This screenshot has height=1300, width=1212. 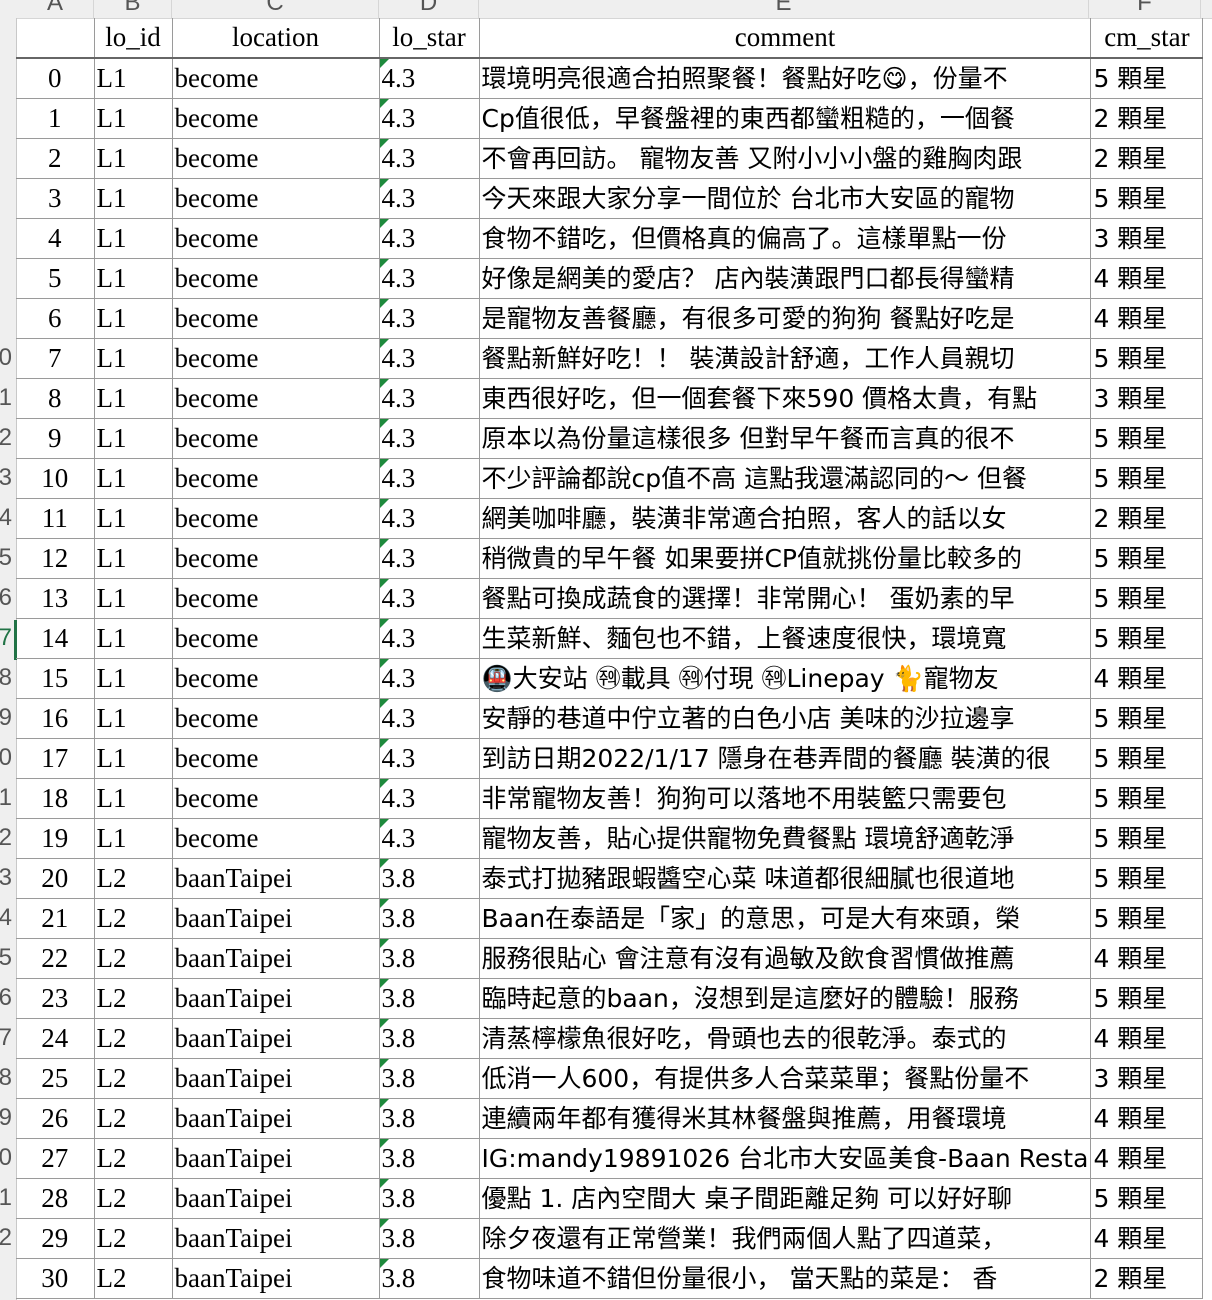 What do you see at coordinates (785, 958) in the screenshot?
I see `comment-cell: 服務很貼心 會注意有沒有過敏及飲食習慣做推薦` at bounding box center [785, 958].